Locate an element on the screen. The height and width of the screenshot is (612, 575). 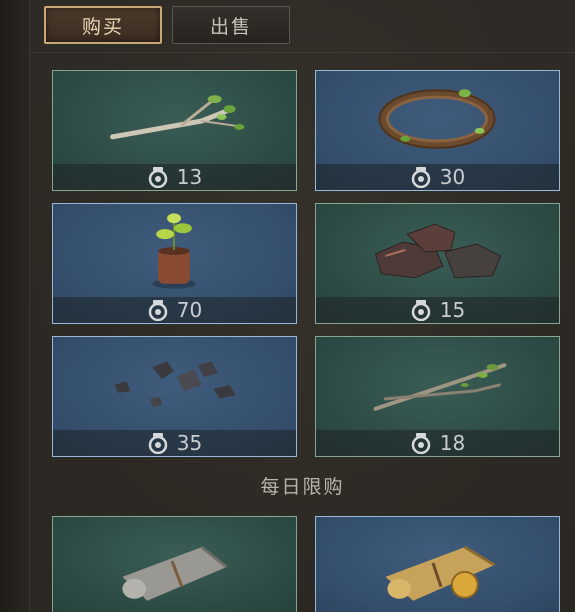
left-edge-strip is located at coordinates (15, 306).